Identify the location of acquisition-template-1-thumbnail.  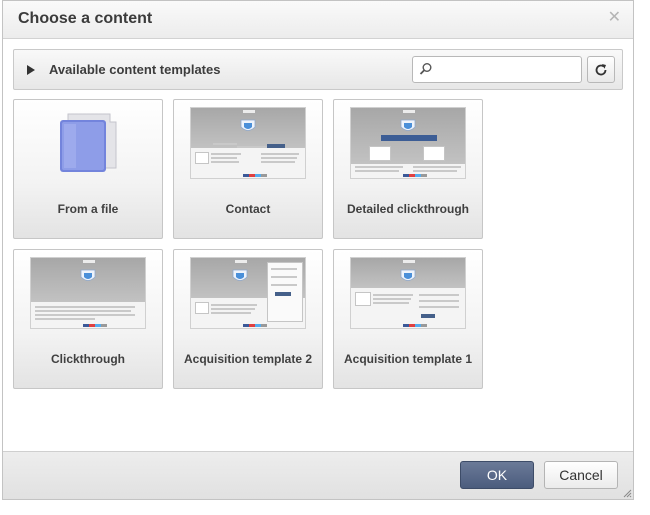
(408, 293).